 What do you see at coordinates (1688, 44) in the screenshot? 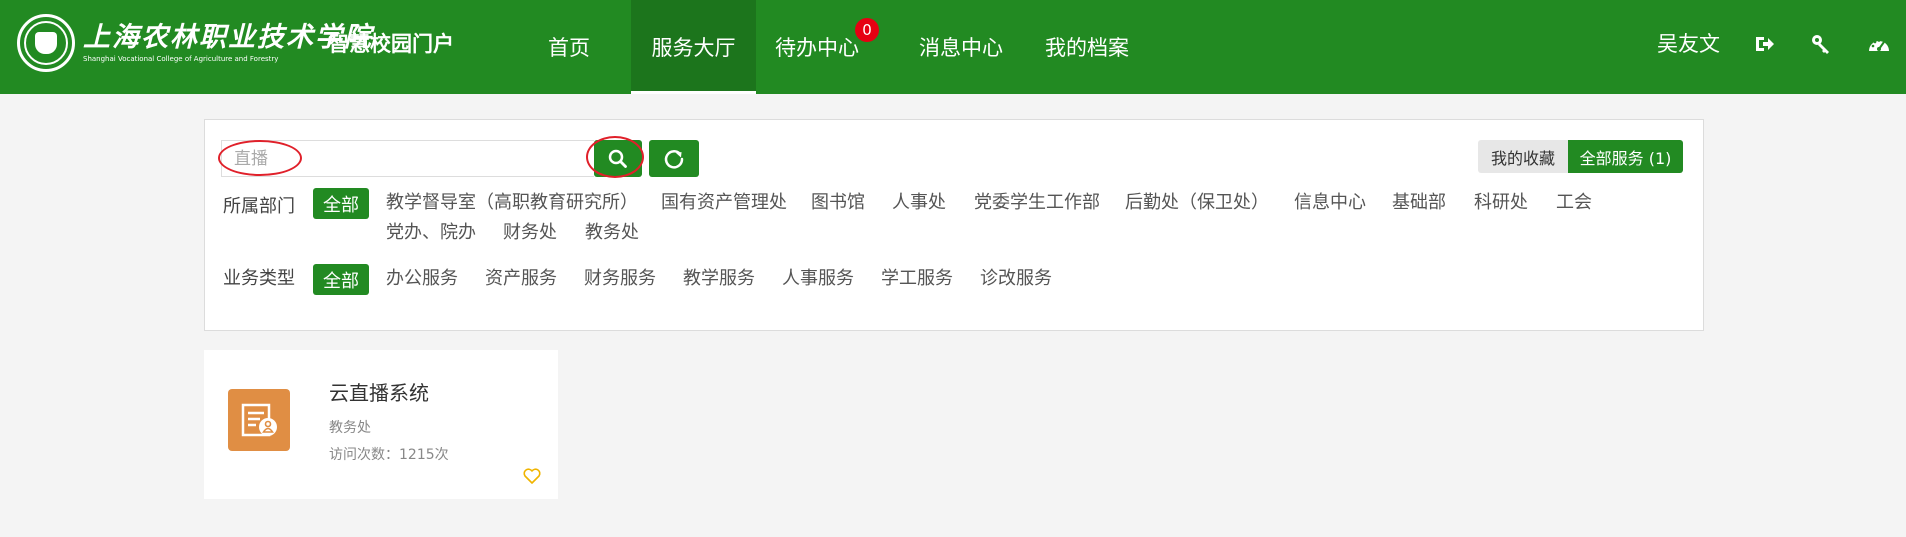
I see `user-name: 吴友文` at bounding box center [1688, 44].